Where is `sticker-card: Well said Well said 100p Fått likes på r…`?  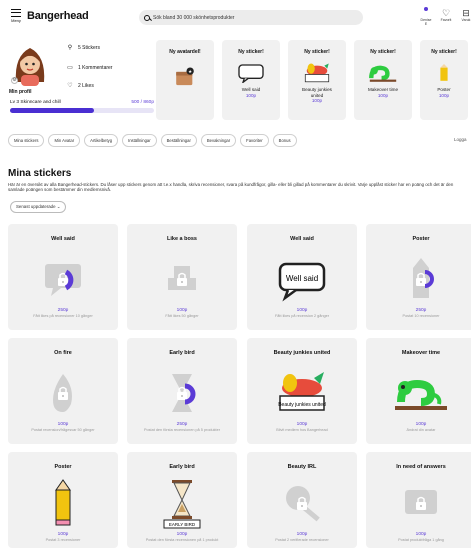
sticker-card: Well said Well said 100p Fått likes på r… is located at coordinates (302, 277).